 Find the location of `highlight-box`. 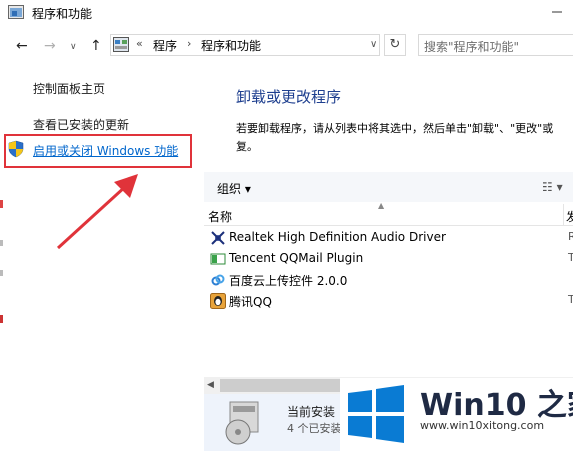

highlight-box is located at coordinates (98, 151).